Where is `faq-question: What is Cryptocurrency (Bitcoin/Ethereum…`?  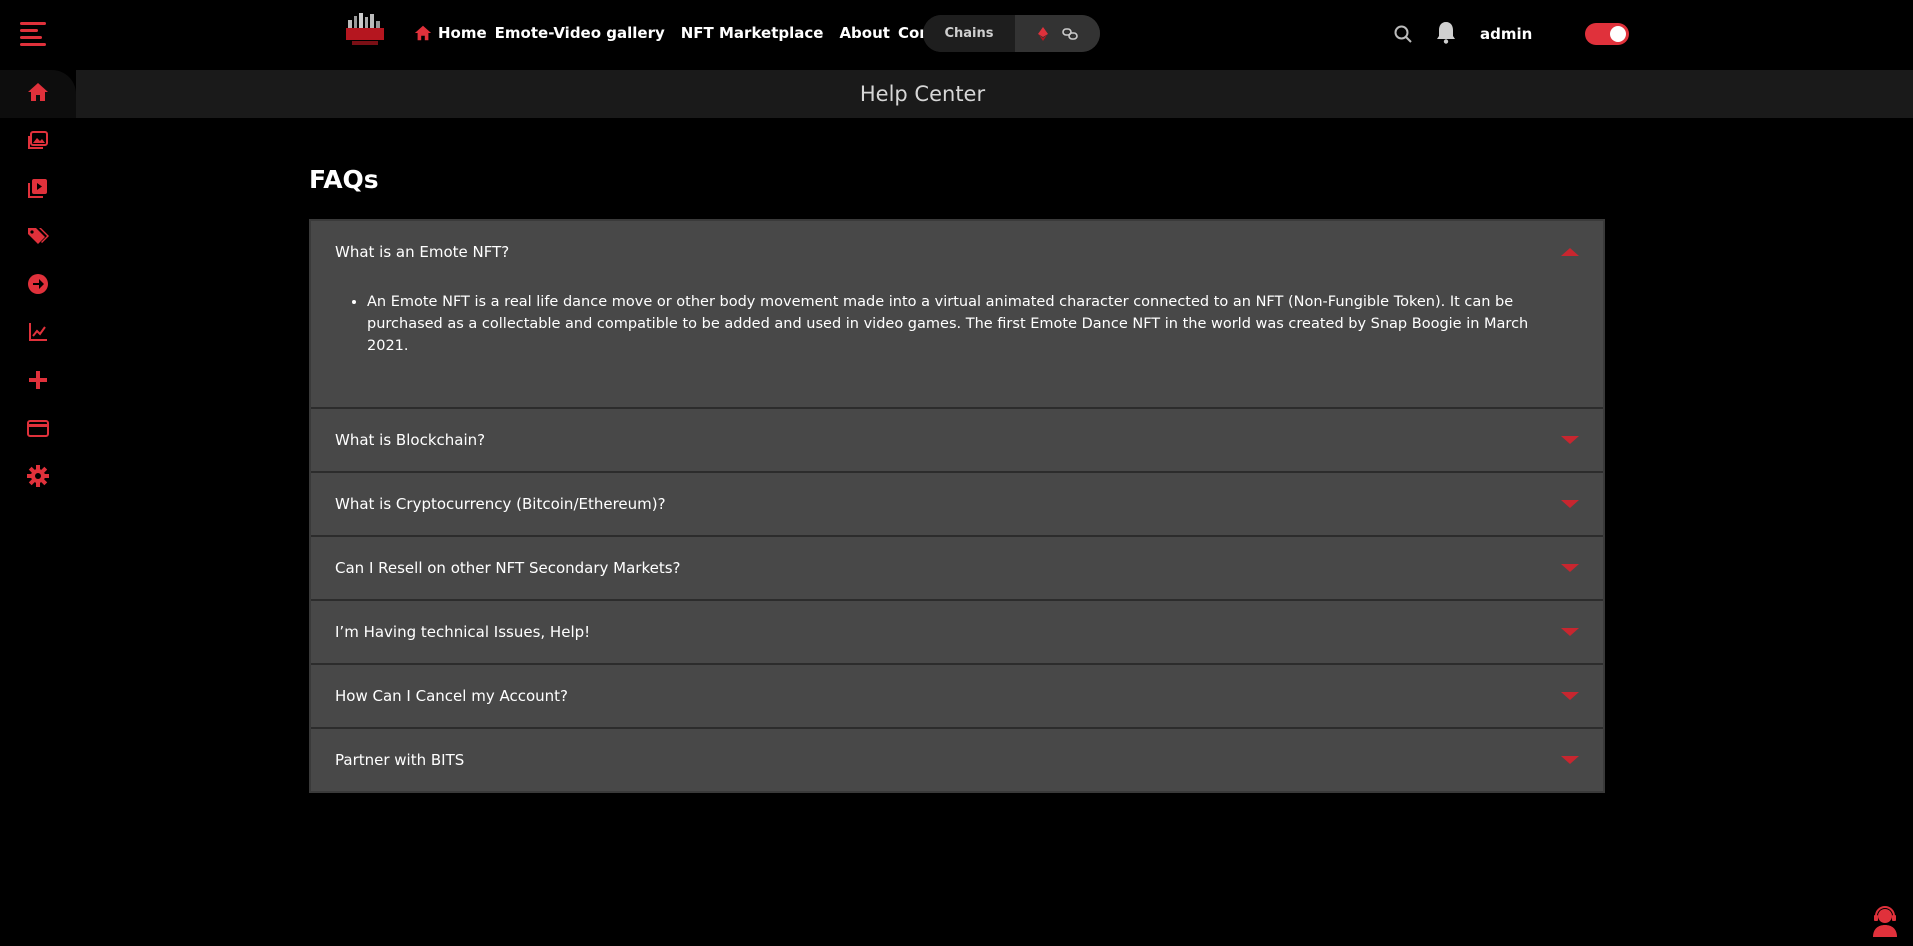
faq-question: What is Cryptocurrency (Bitcoin/Ethereum… is located at coordinates (500, 504).